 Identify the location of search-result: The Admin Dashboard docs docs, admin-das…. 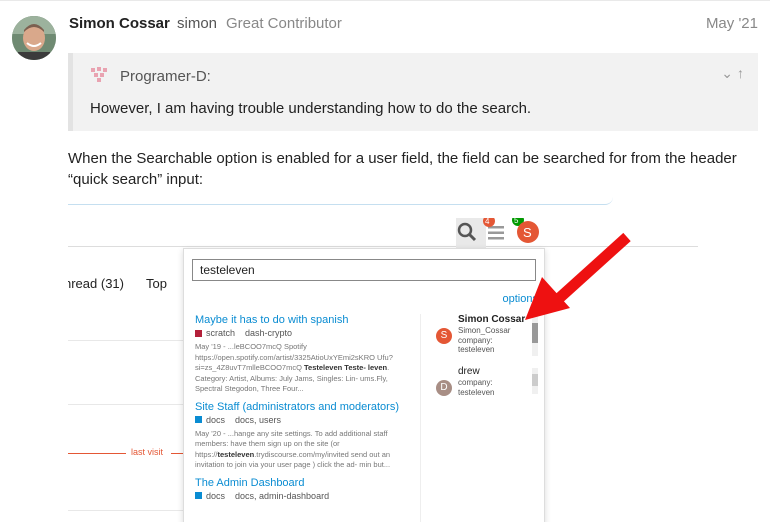
(301, 489).